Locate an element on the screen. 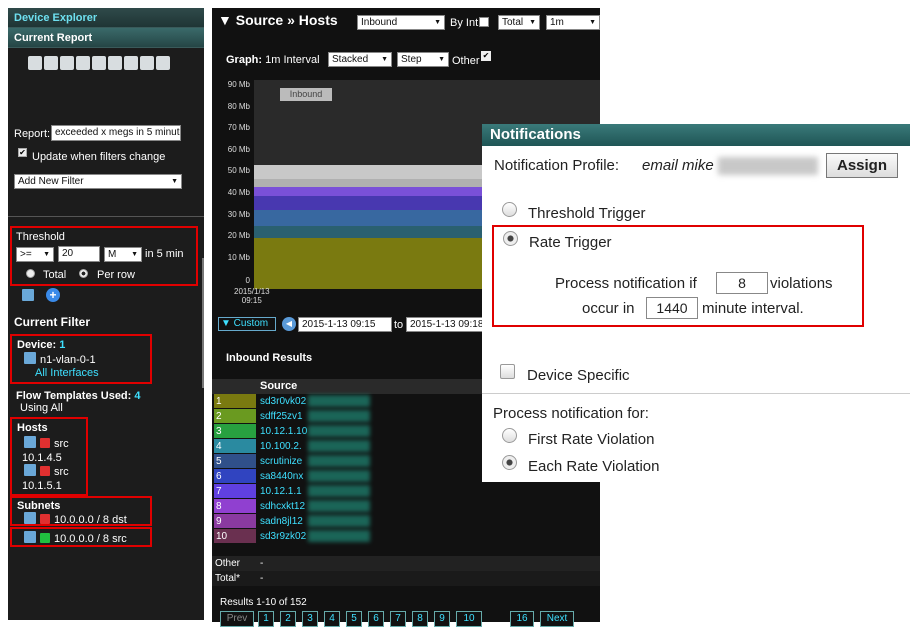  device-label: Device: is located at coordinates (37, 345).